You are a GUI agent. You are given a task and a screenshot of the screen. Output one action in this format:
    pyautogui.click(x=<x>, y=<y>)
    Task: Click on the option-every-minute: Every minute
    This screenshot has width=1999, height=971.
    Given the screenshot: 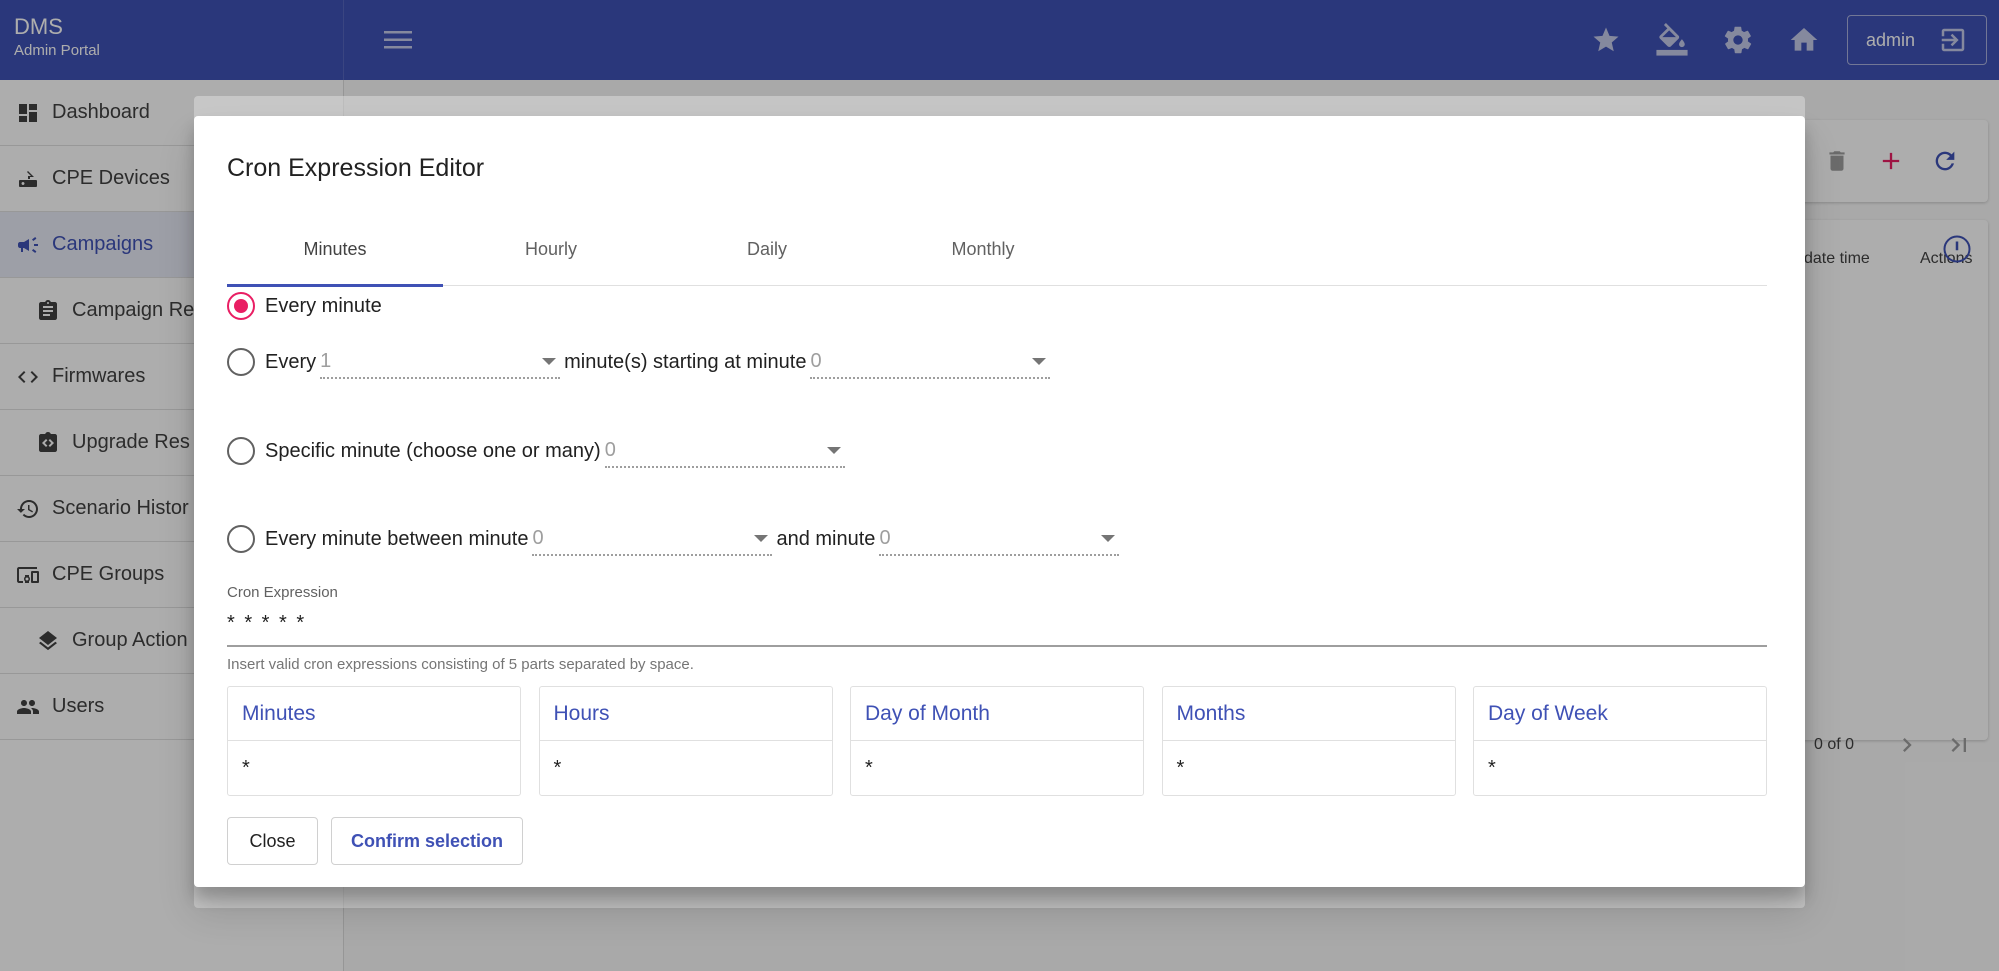 What is the action you would take?
    pyautogui.click(x=304, y=306)
    